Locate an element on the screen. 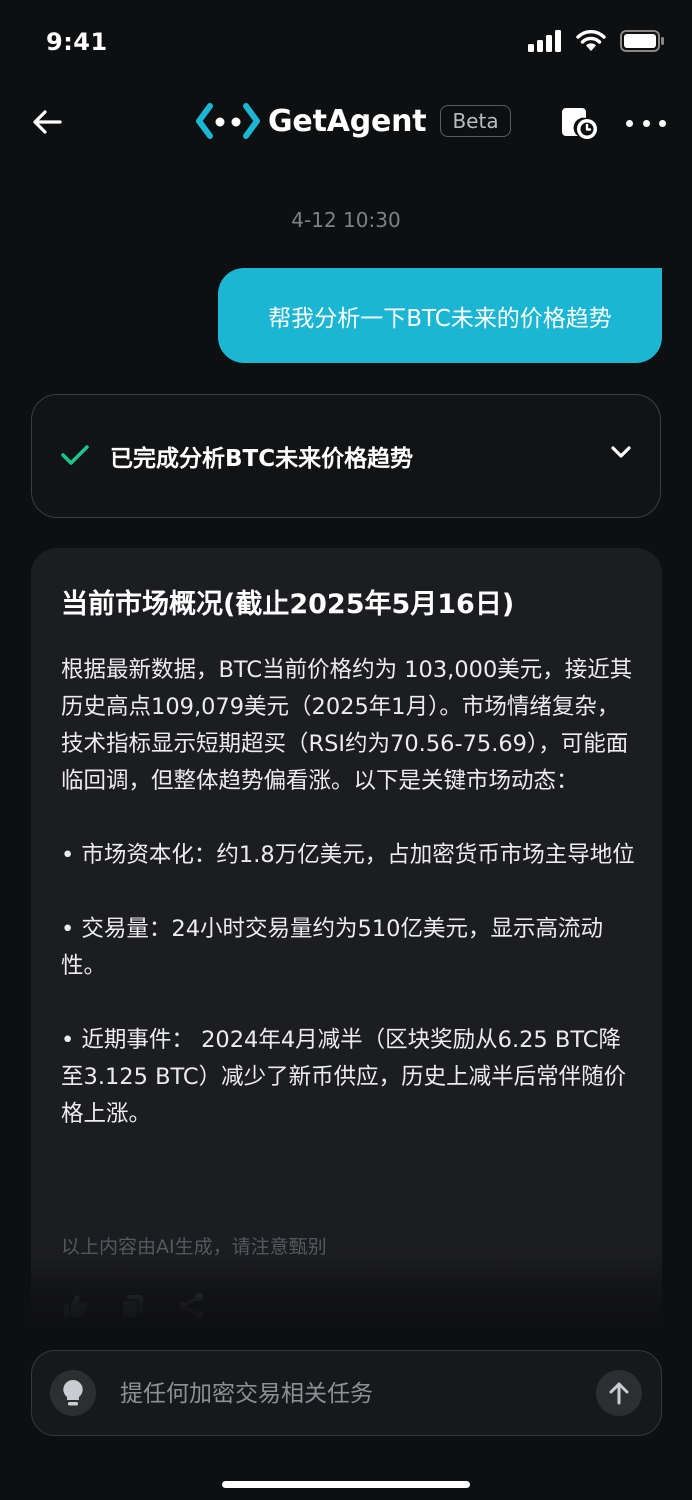 This screenshot has height=1500, width=692. chevron-down-icon is located at coordinates (621, 452).